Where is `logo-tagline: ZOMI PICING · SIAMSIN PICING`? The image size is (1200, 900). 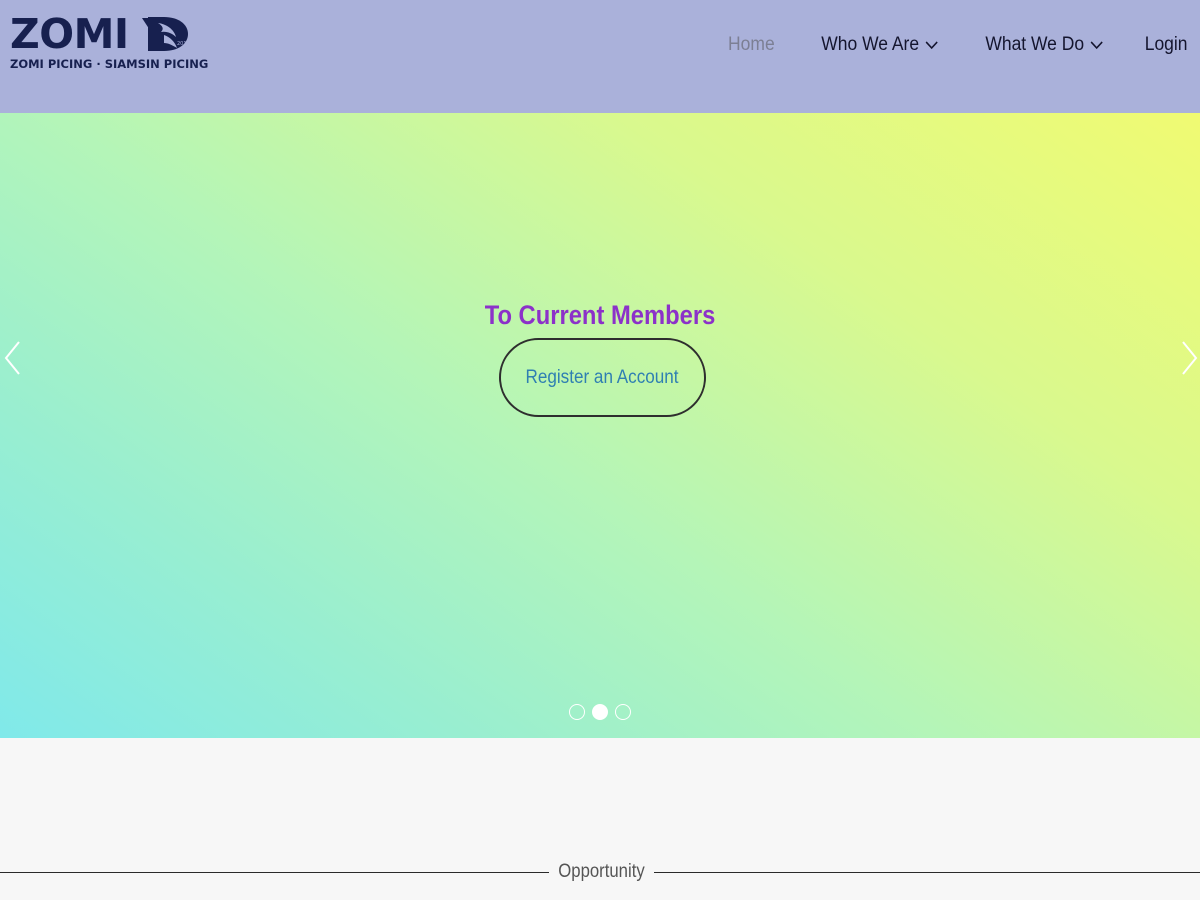 logo-tagline: ZOMI PICING · SIAMSIN PICING is located at coordinates (109, 64).